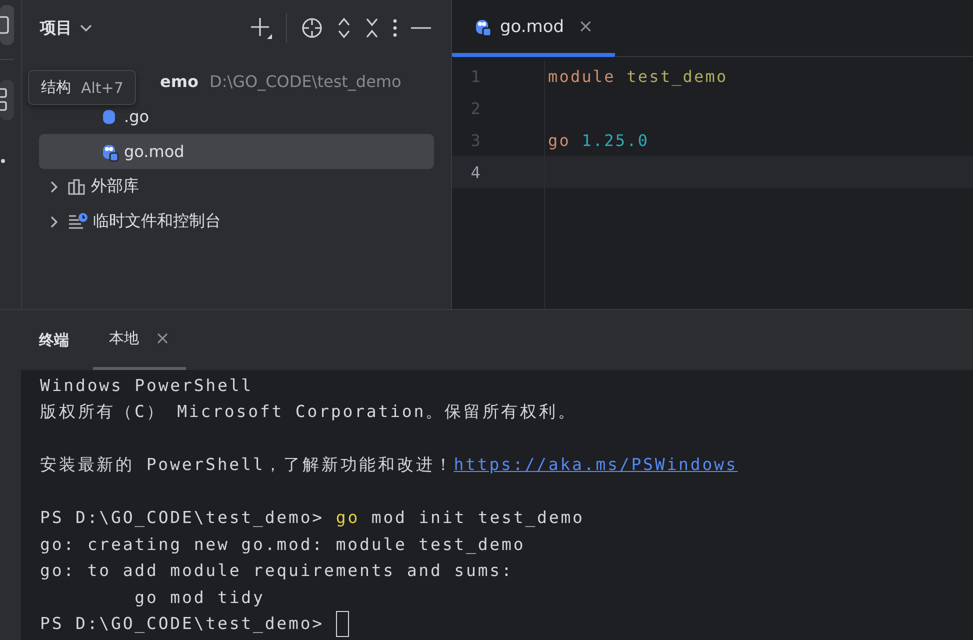  Describe the element at coordinates (54, 340) in the screenshot. I see `panel-title: 终端` at that location.